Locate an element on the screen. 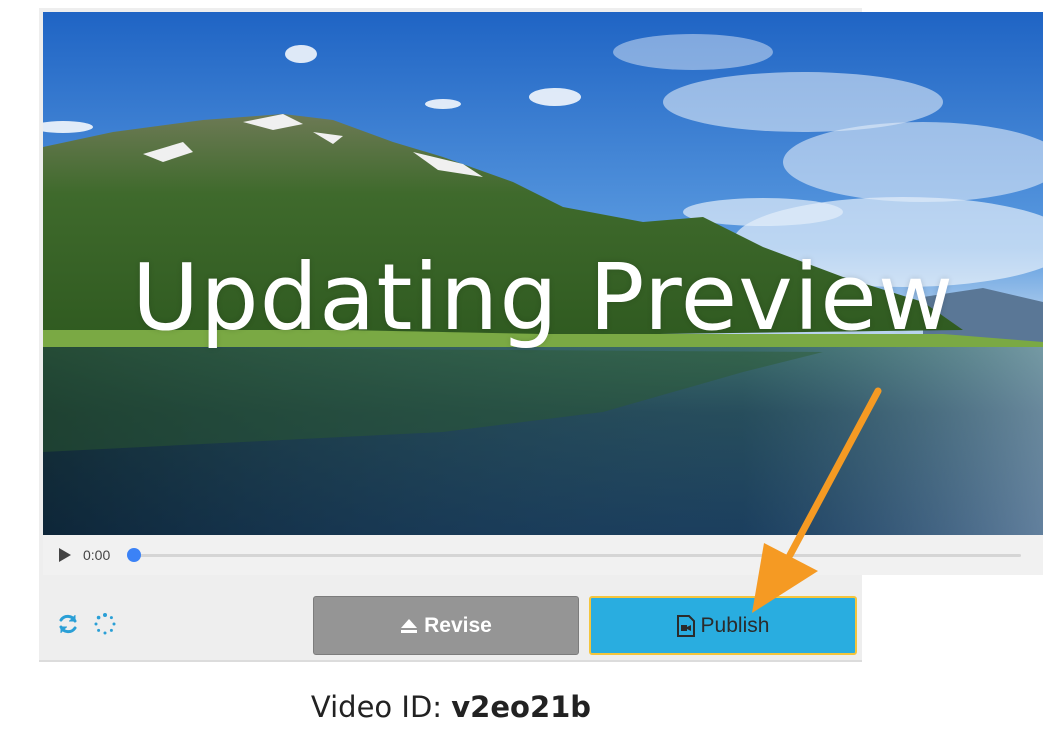 The height and width of the screenshot is (738, 1060). revise-label: Revise is located at coordinates (458, 625).